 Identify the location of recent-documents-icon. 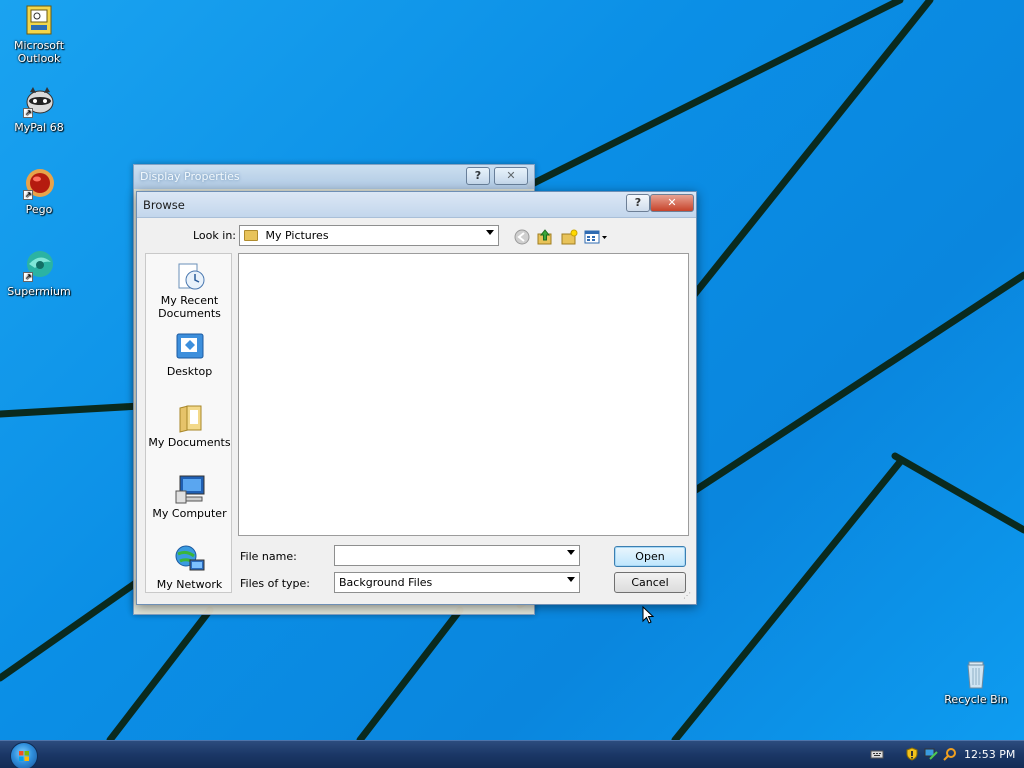
(190, 276).